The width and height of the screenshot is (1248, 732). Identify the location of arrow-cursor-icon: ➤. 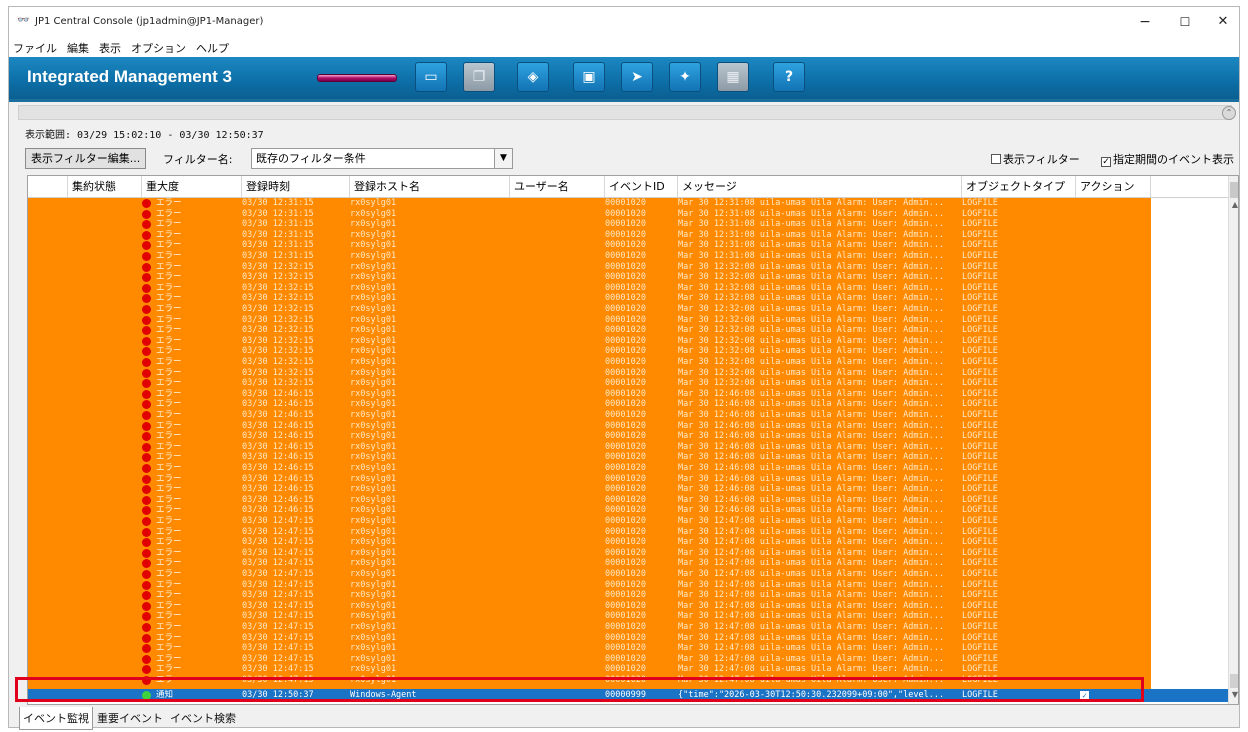
(637, 77).